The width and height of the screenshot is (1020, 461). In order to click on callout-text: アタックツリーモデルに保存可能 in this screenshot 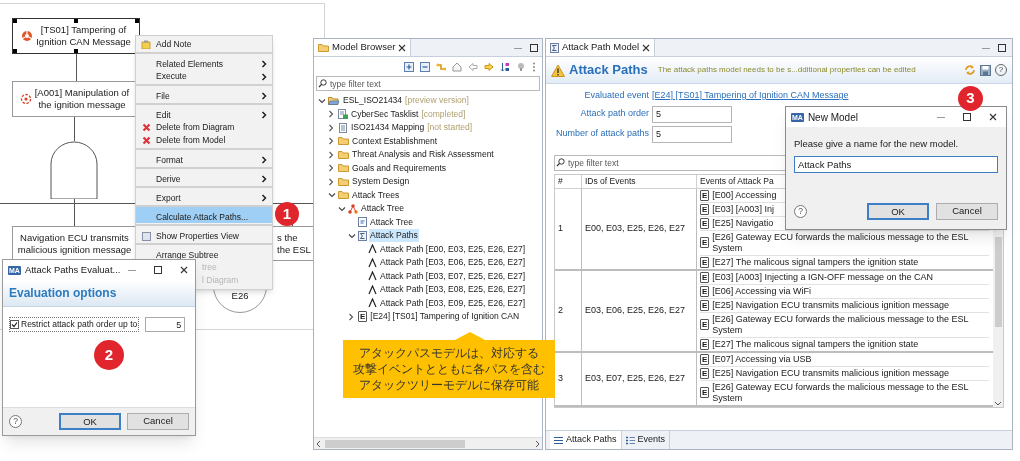, I will do `click(449, 385)`.